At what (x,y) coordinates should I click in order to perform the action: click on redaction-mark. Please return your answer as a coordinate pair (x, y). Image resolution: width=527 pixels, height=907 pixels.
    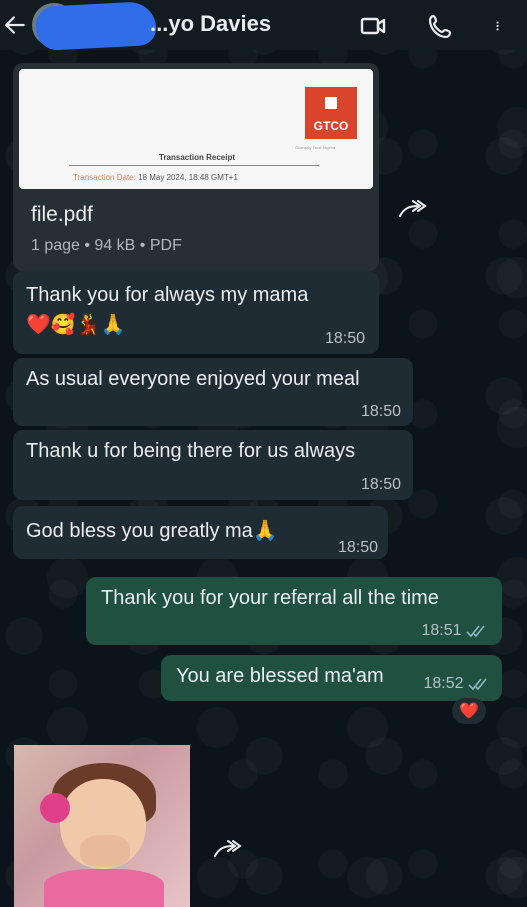
    Looking at the image, I should click on (96, 26).